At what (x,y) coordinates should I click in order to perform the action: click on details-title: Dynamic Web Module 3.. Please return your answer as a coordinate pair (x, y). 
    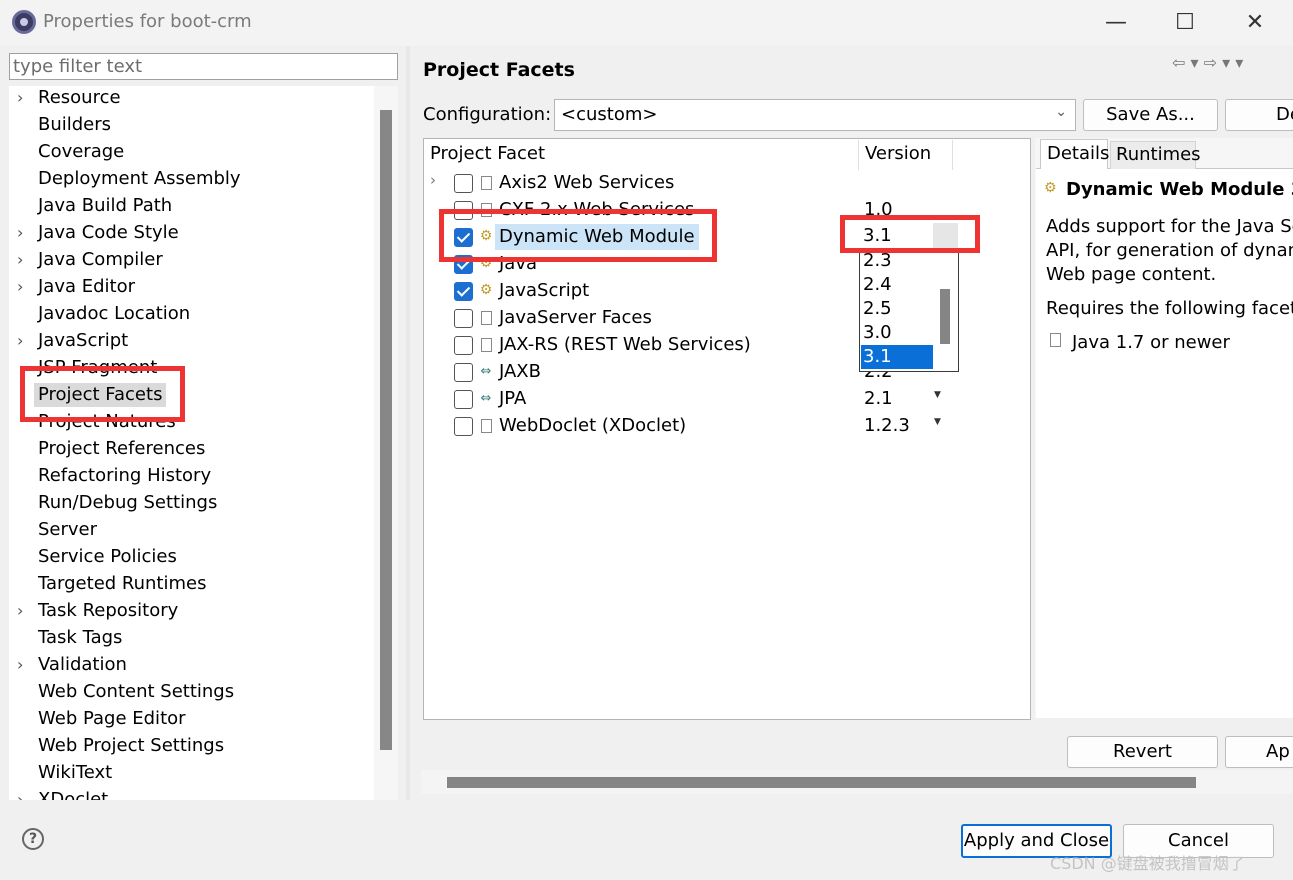
    Looking at the image, I should click on (1179, 189).